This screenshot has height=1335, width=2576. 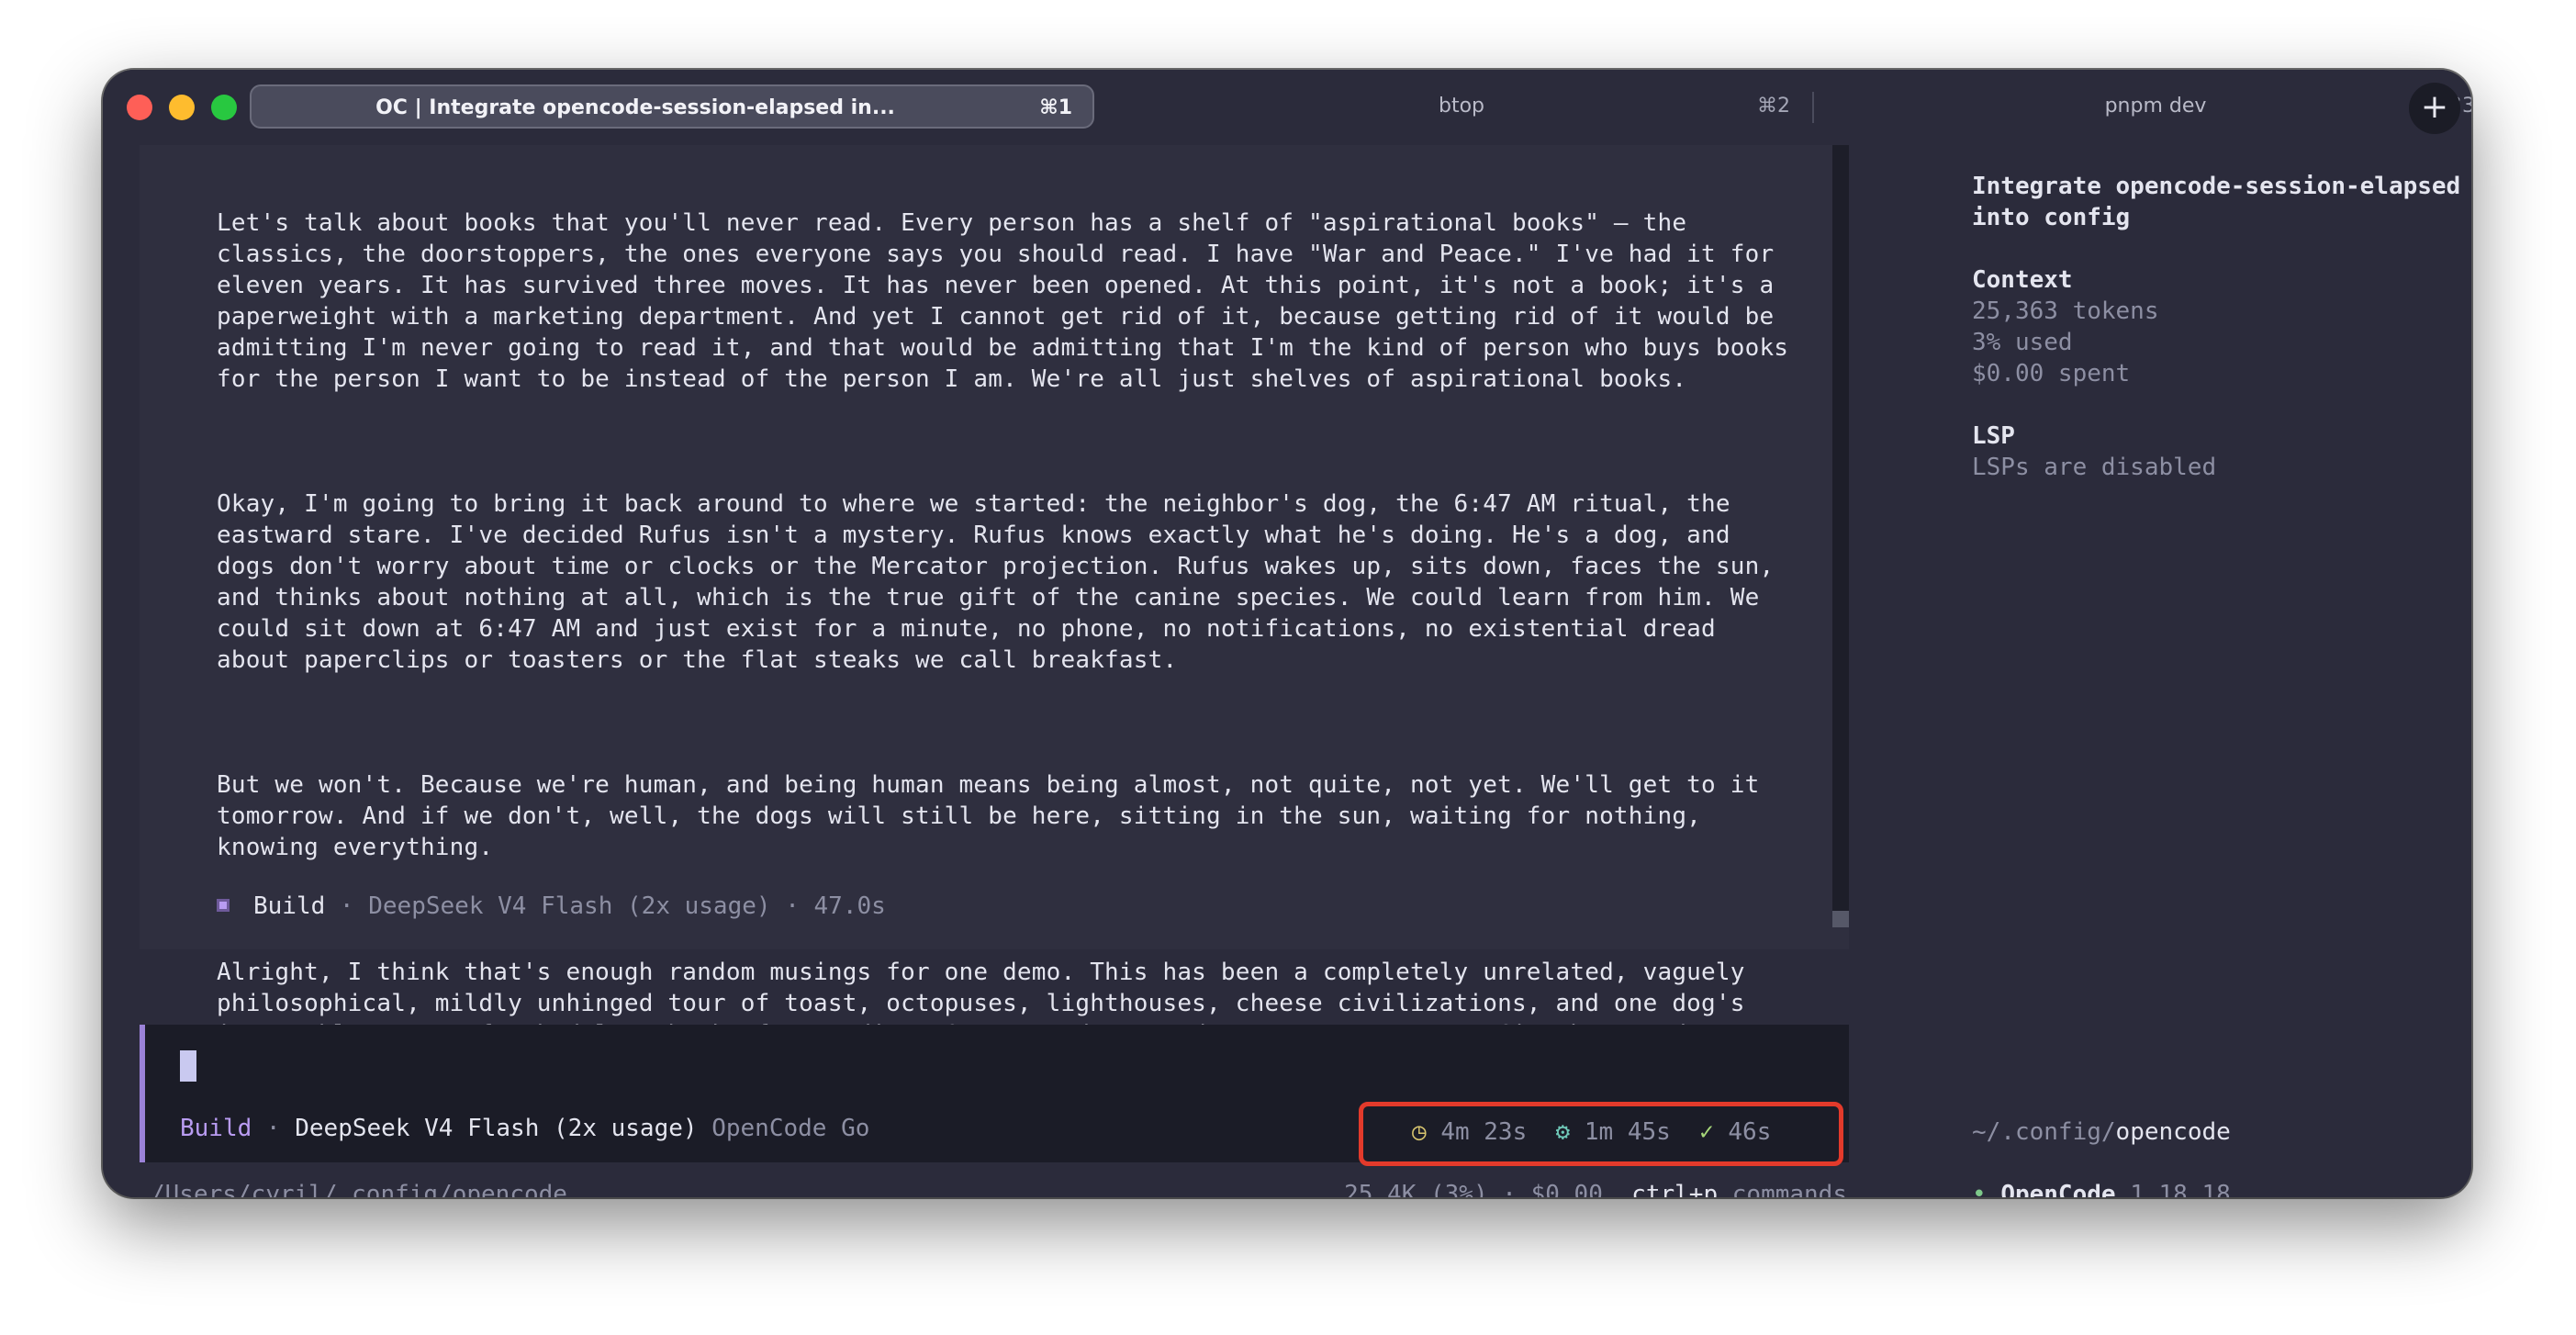 What do you see at coordinates (224, 107) in the screenshot?
I see `zoom-window-button` at bounding box center [224, 107].